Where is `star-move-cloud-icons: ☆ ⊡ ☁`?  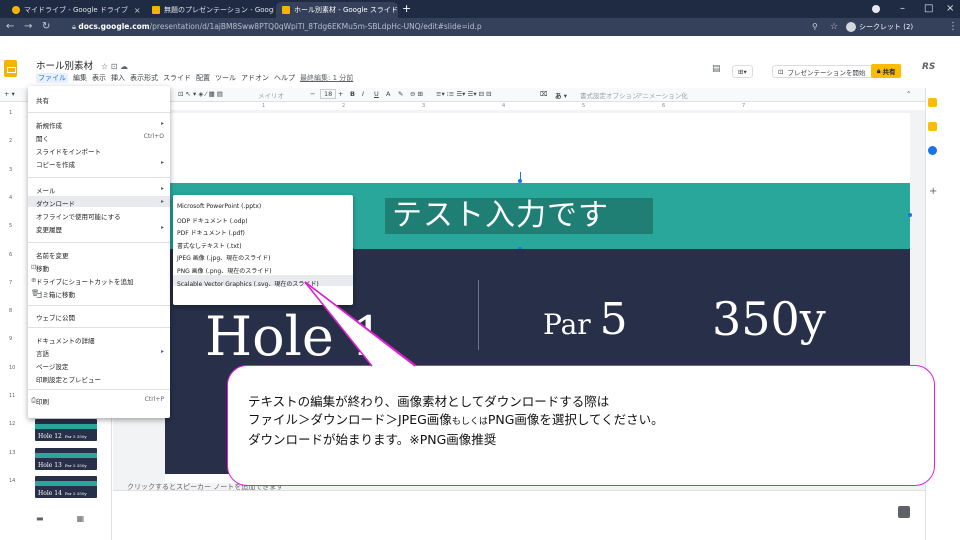
star-move-cloud-icons: ☆ ⊡ ☁ is located at coordinates (114, 66).